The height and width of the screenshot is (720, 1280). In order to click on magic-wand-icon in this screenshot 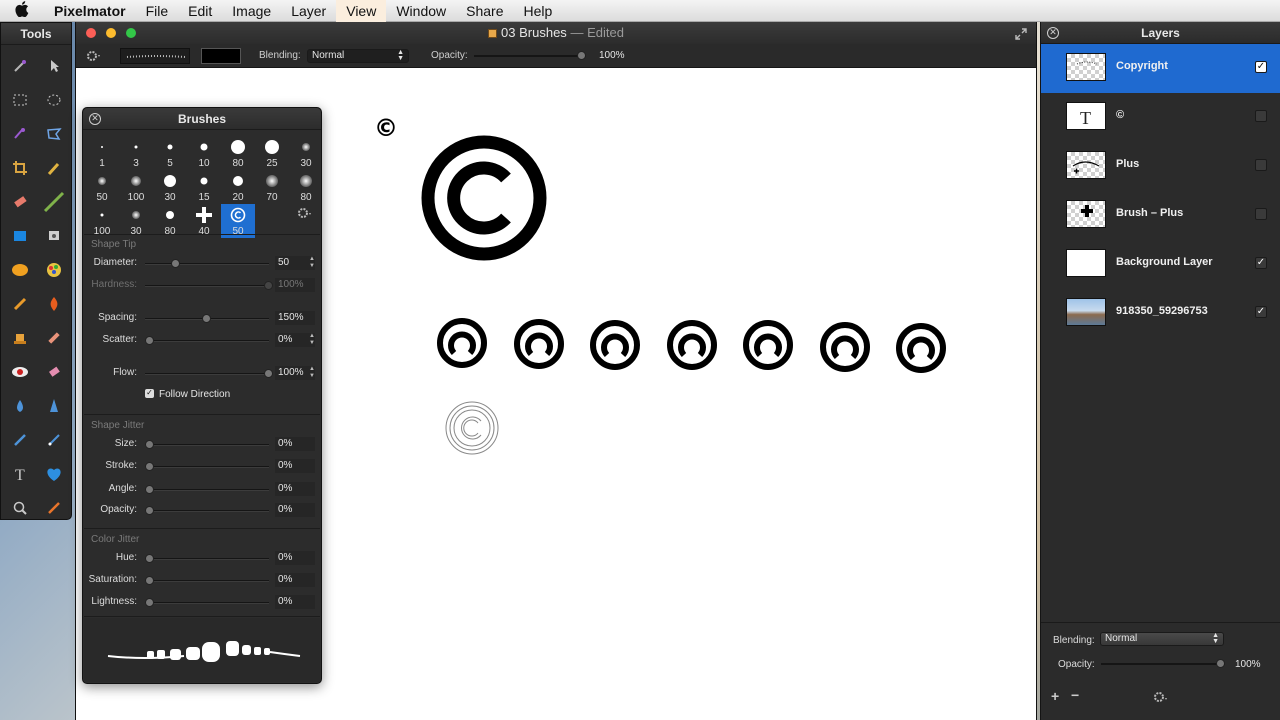, I will do `click(20, 66)`.